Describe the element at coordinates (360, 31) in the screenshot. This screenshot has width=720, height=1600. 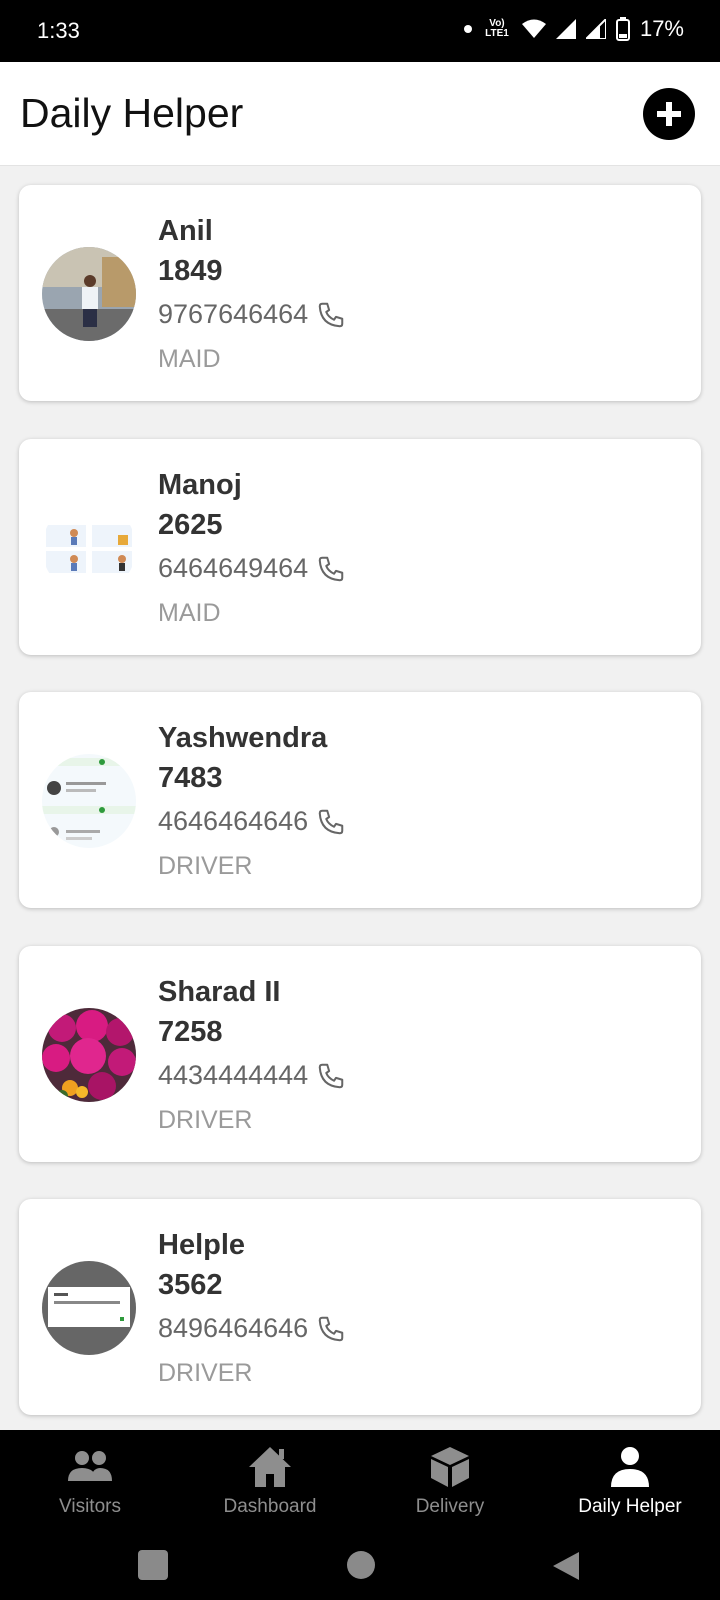
I see `status-bar: 1:33 Vo) LTE1 17%` at that location.